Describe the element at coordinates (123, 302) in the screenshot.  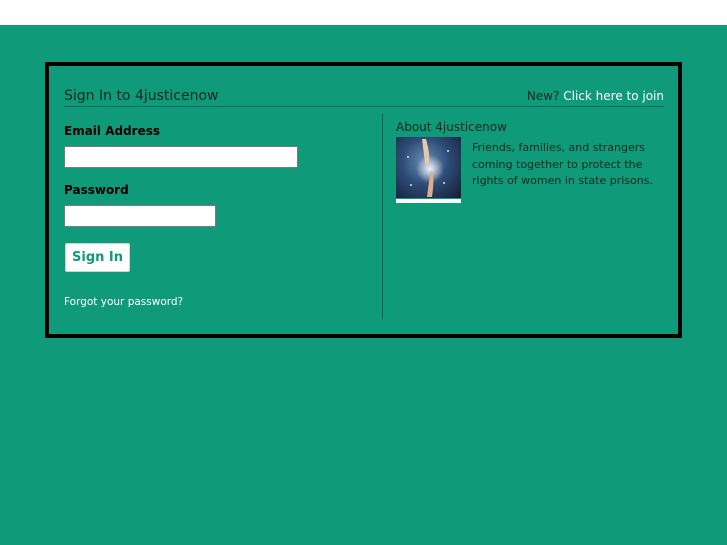
I see `forgot-password-link: Forgot your password?` at that location.